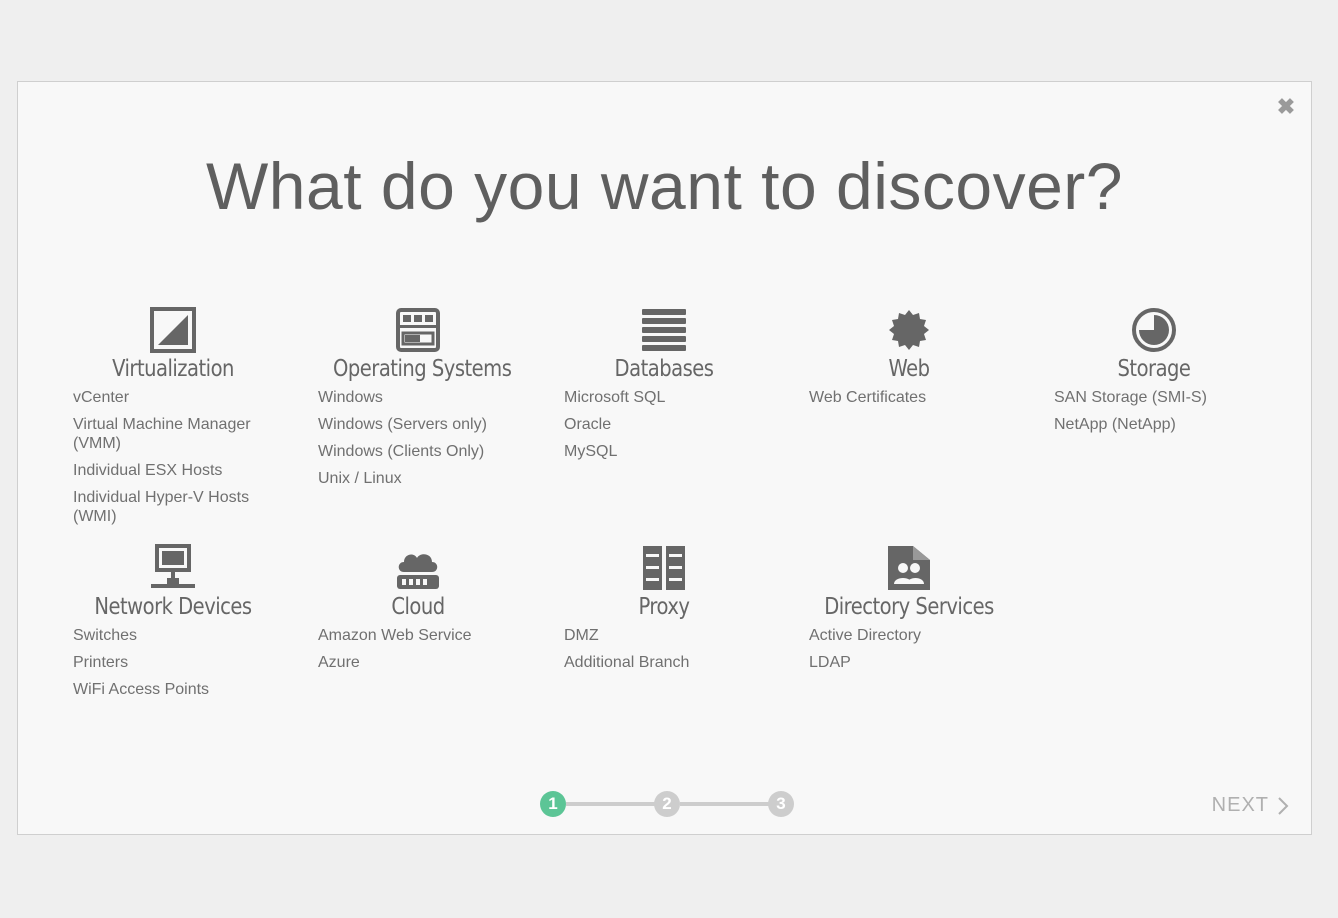 The width and height of the screenshot is (1338, 918). Describe the element at coordinates (1154, 369) in the screenshot. I see `category-label: Storage` at that location.